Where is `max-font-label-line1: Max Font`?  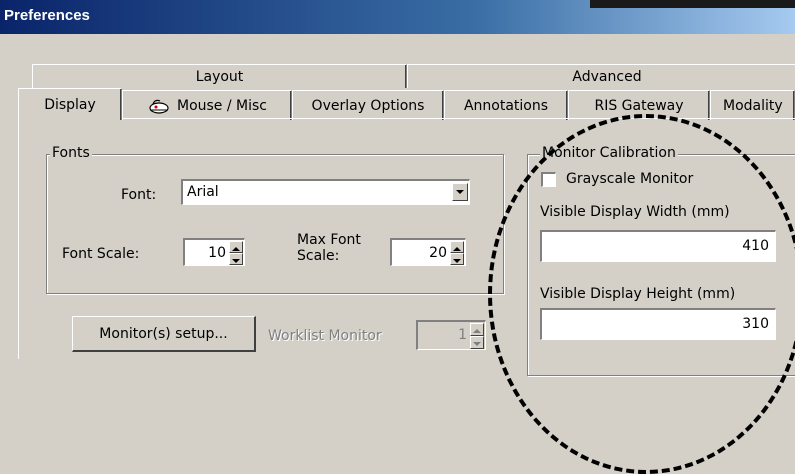
max-font-label-line1: Max Font is located at coordinates (329, 240).